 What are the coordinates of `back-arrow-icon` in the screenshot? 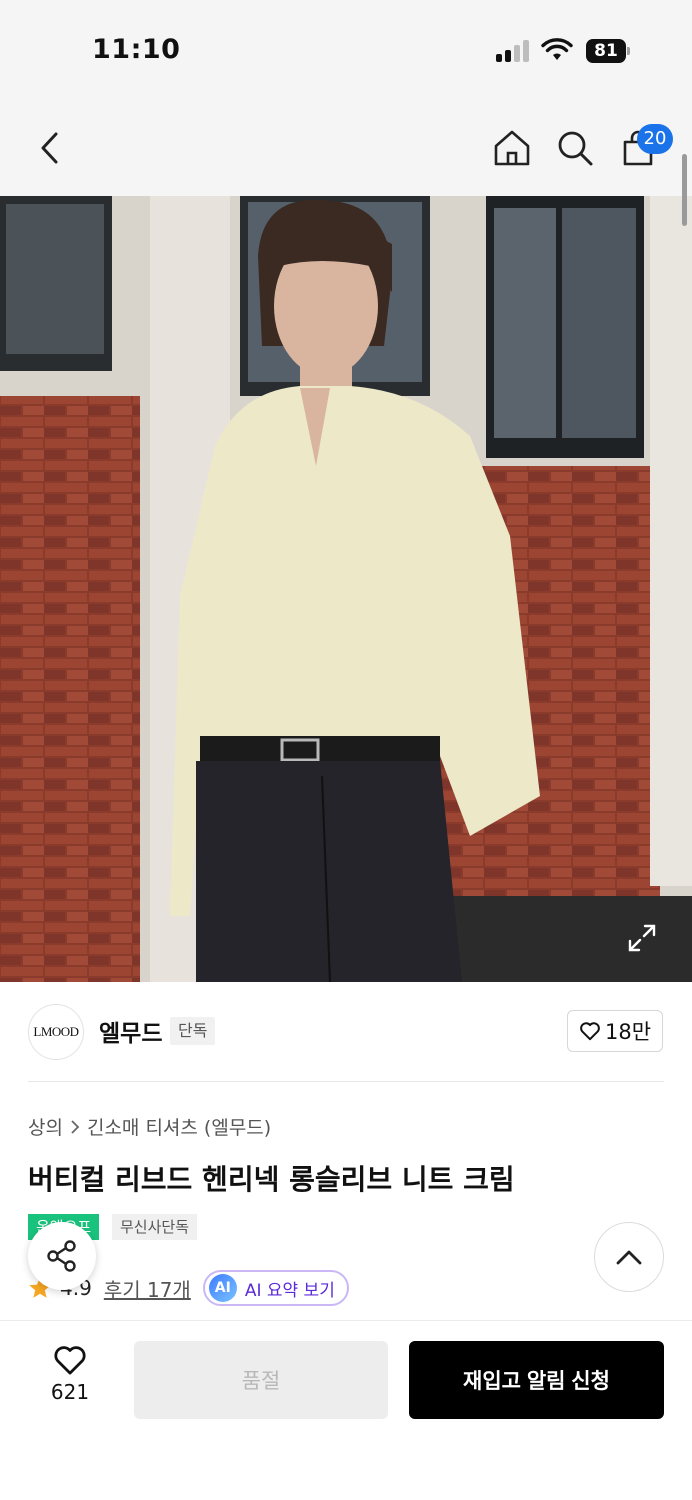 It's located at (50, 148).